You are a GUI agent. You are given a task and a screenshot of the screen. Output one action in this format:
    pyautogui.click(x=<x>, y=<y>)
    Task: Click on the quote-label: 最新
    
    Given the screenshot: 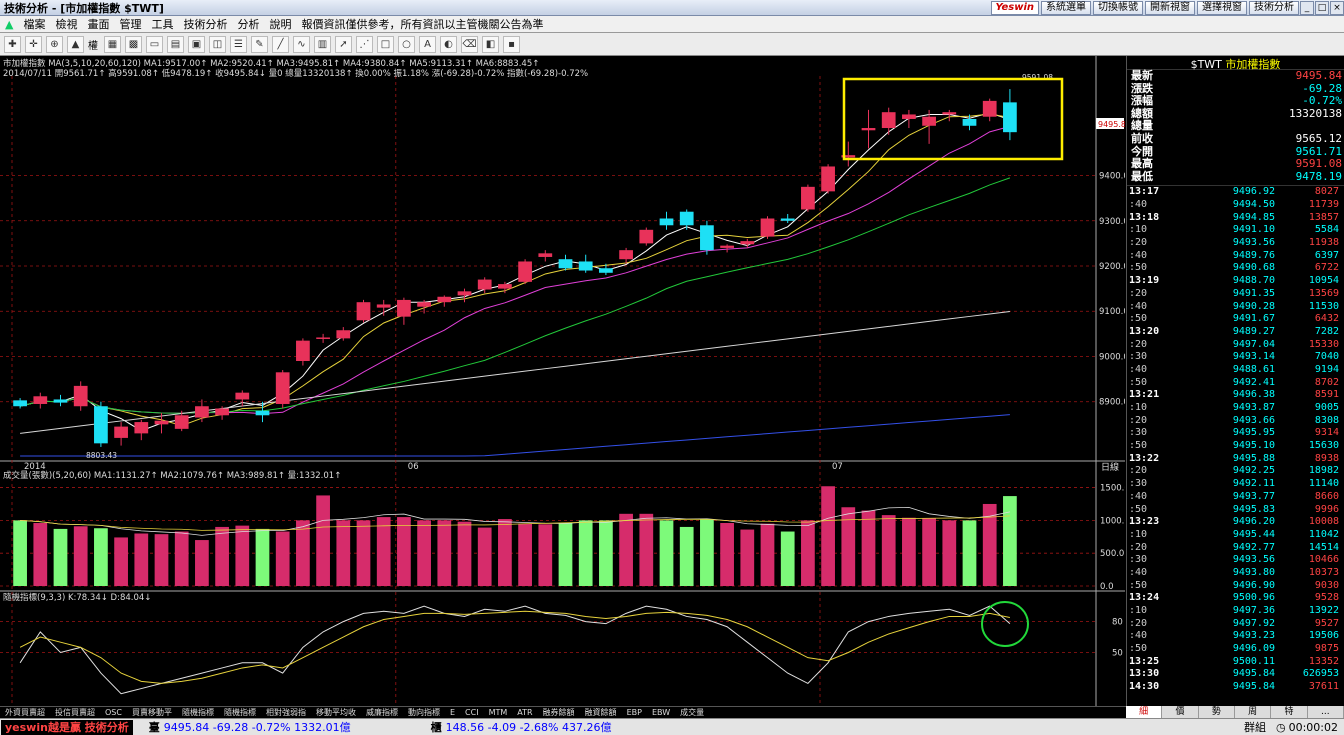 What is the action you would take?
    pyautogui.click(x=1142, y=75)
    